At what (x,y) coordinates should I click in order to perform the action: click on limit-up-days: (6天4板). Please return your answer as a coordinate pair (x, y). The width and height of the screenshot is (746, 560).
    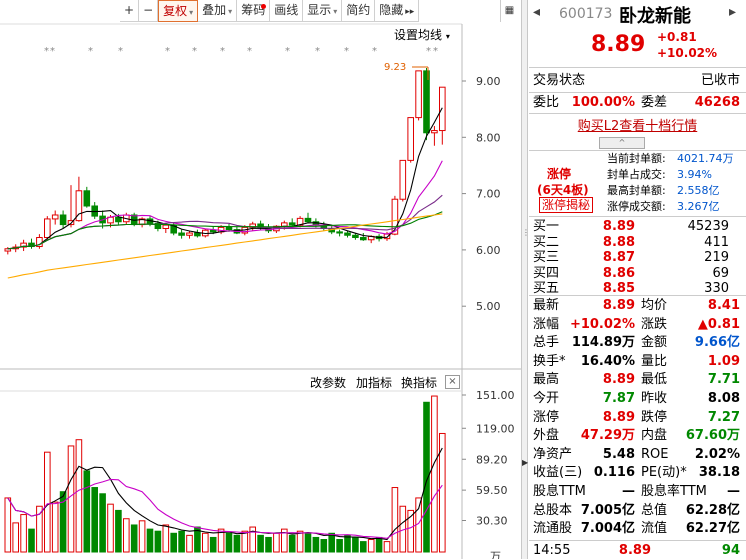
    Looking at the image, I should click on (563, 190).